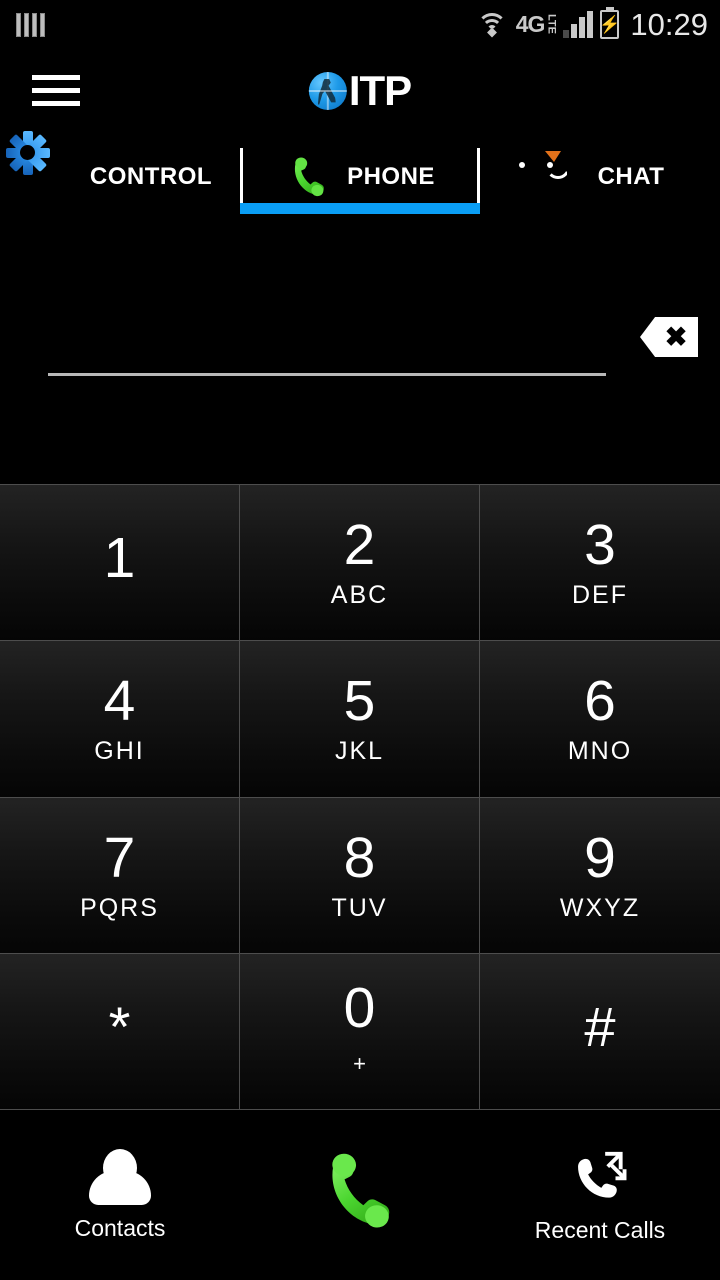 Image resolution: width=720 pixels, height=1280 pixels. Describe the element at coordinates (360, 24) in the screenshot. I see `status-bar: 4G LTE ⚡ 10:29` at that location.